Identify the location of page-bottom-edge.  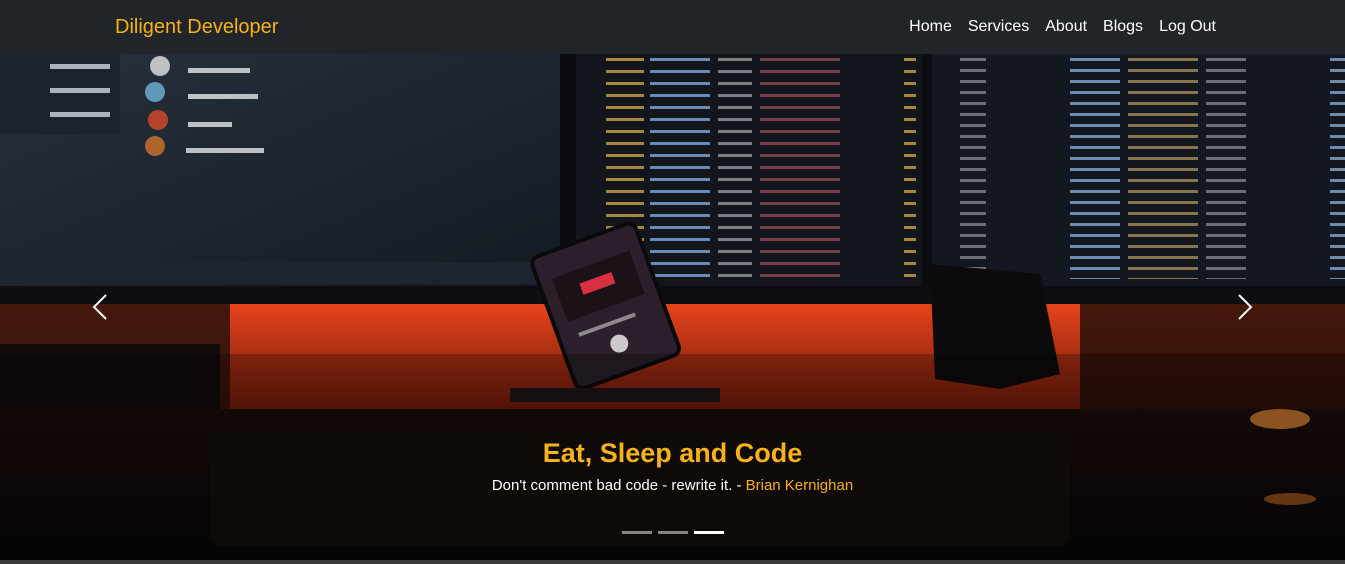
(672, 562).